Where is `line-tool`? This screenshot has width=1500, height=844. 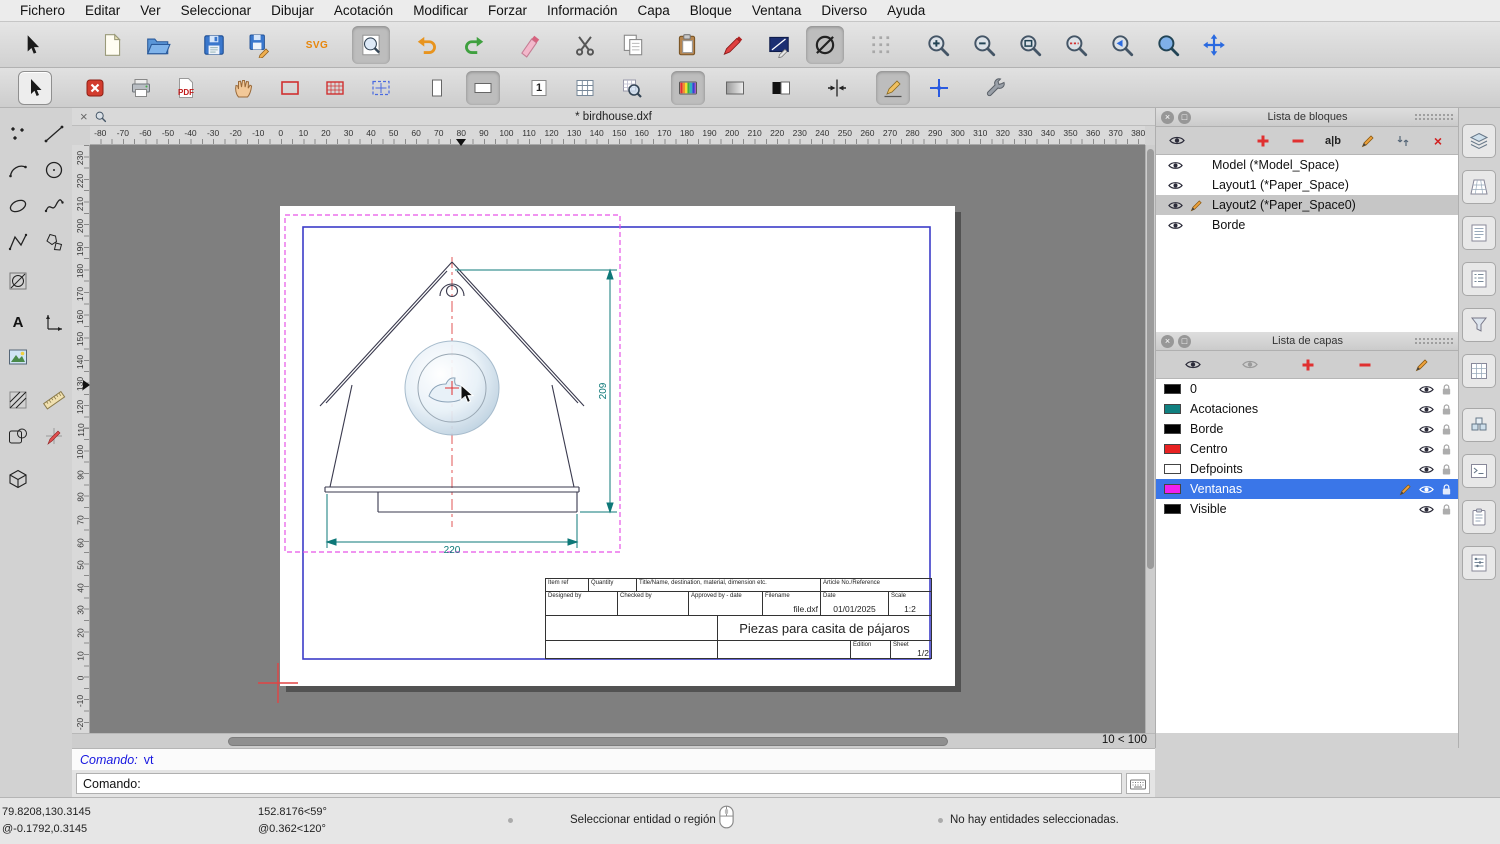
line-tool is located at coordinates (54, 134).